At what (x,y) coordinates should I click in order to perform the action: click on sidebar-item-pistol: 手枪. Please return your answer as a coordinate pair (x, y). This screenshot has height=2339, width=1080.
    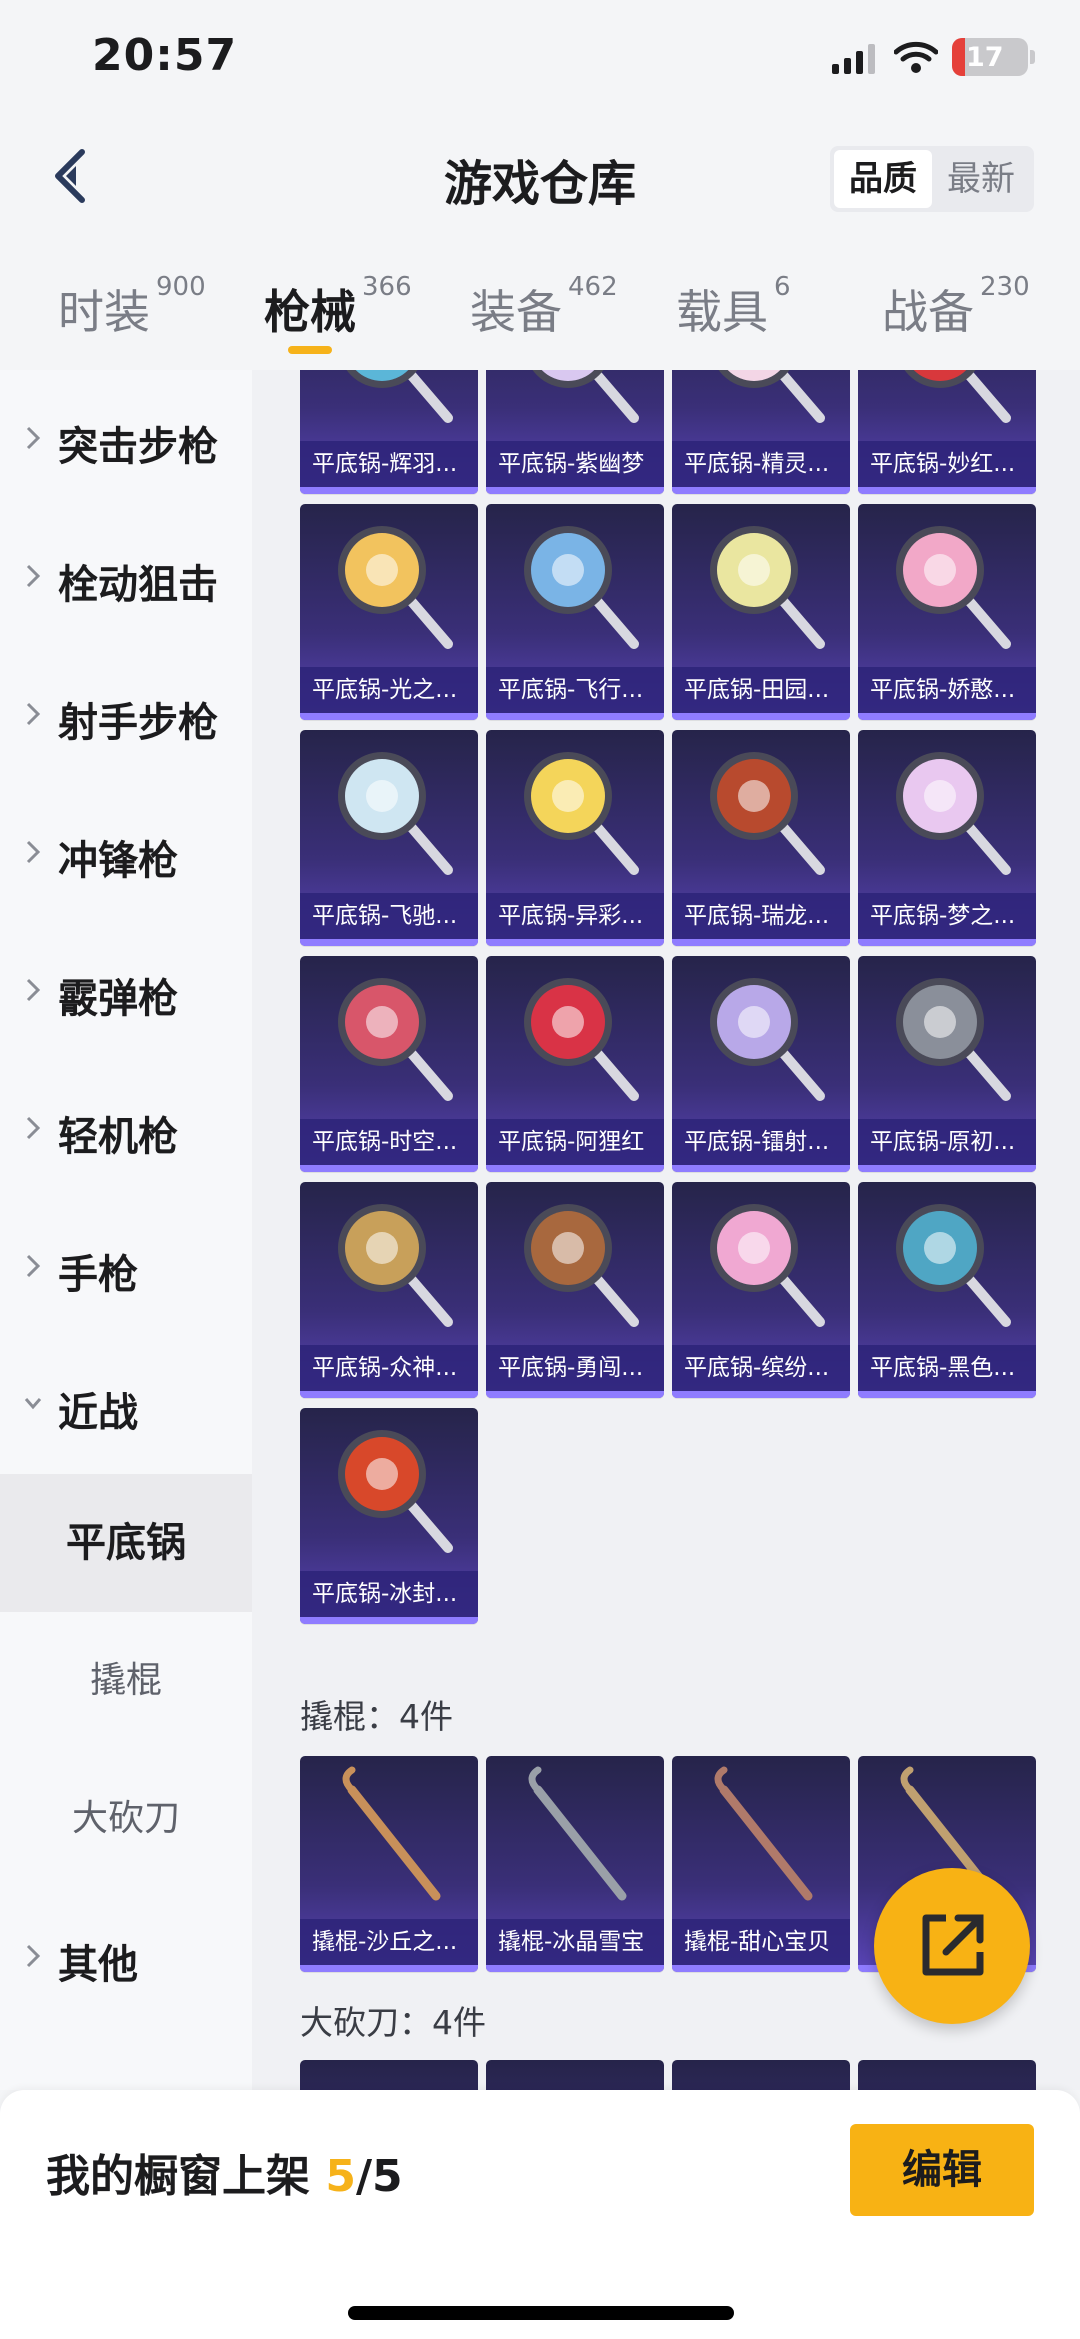
    Looking at the image, I should click on (126, 1267).